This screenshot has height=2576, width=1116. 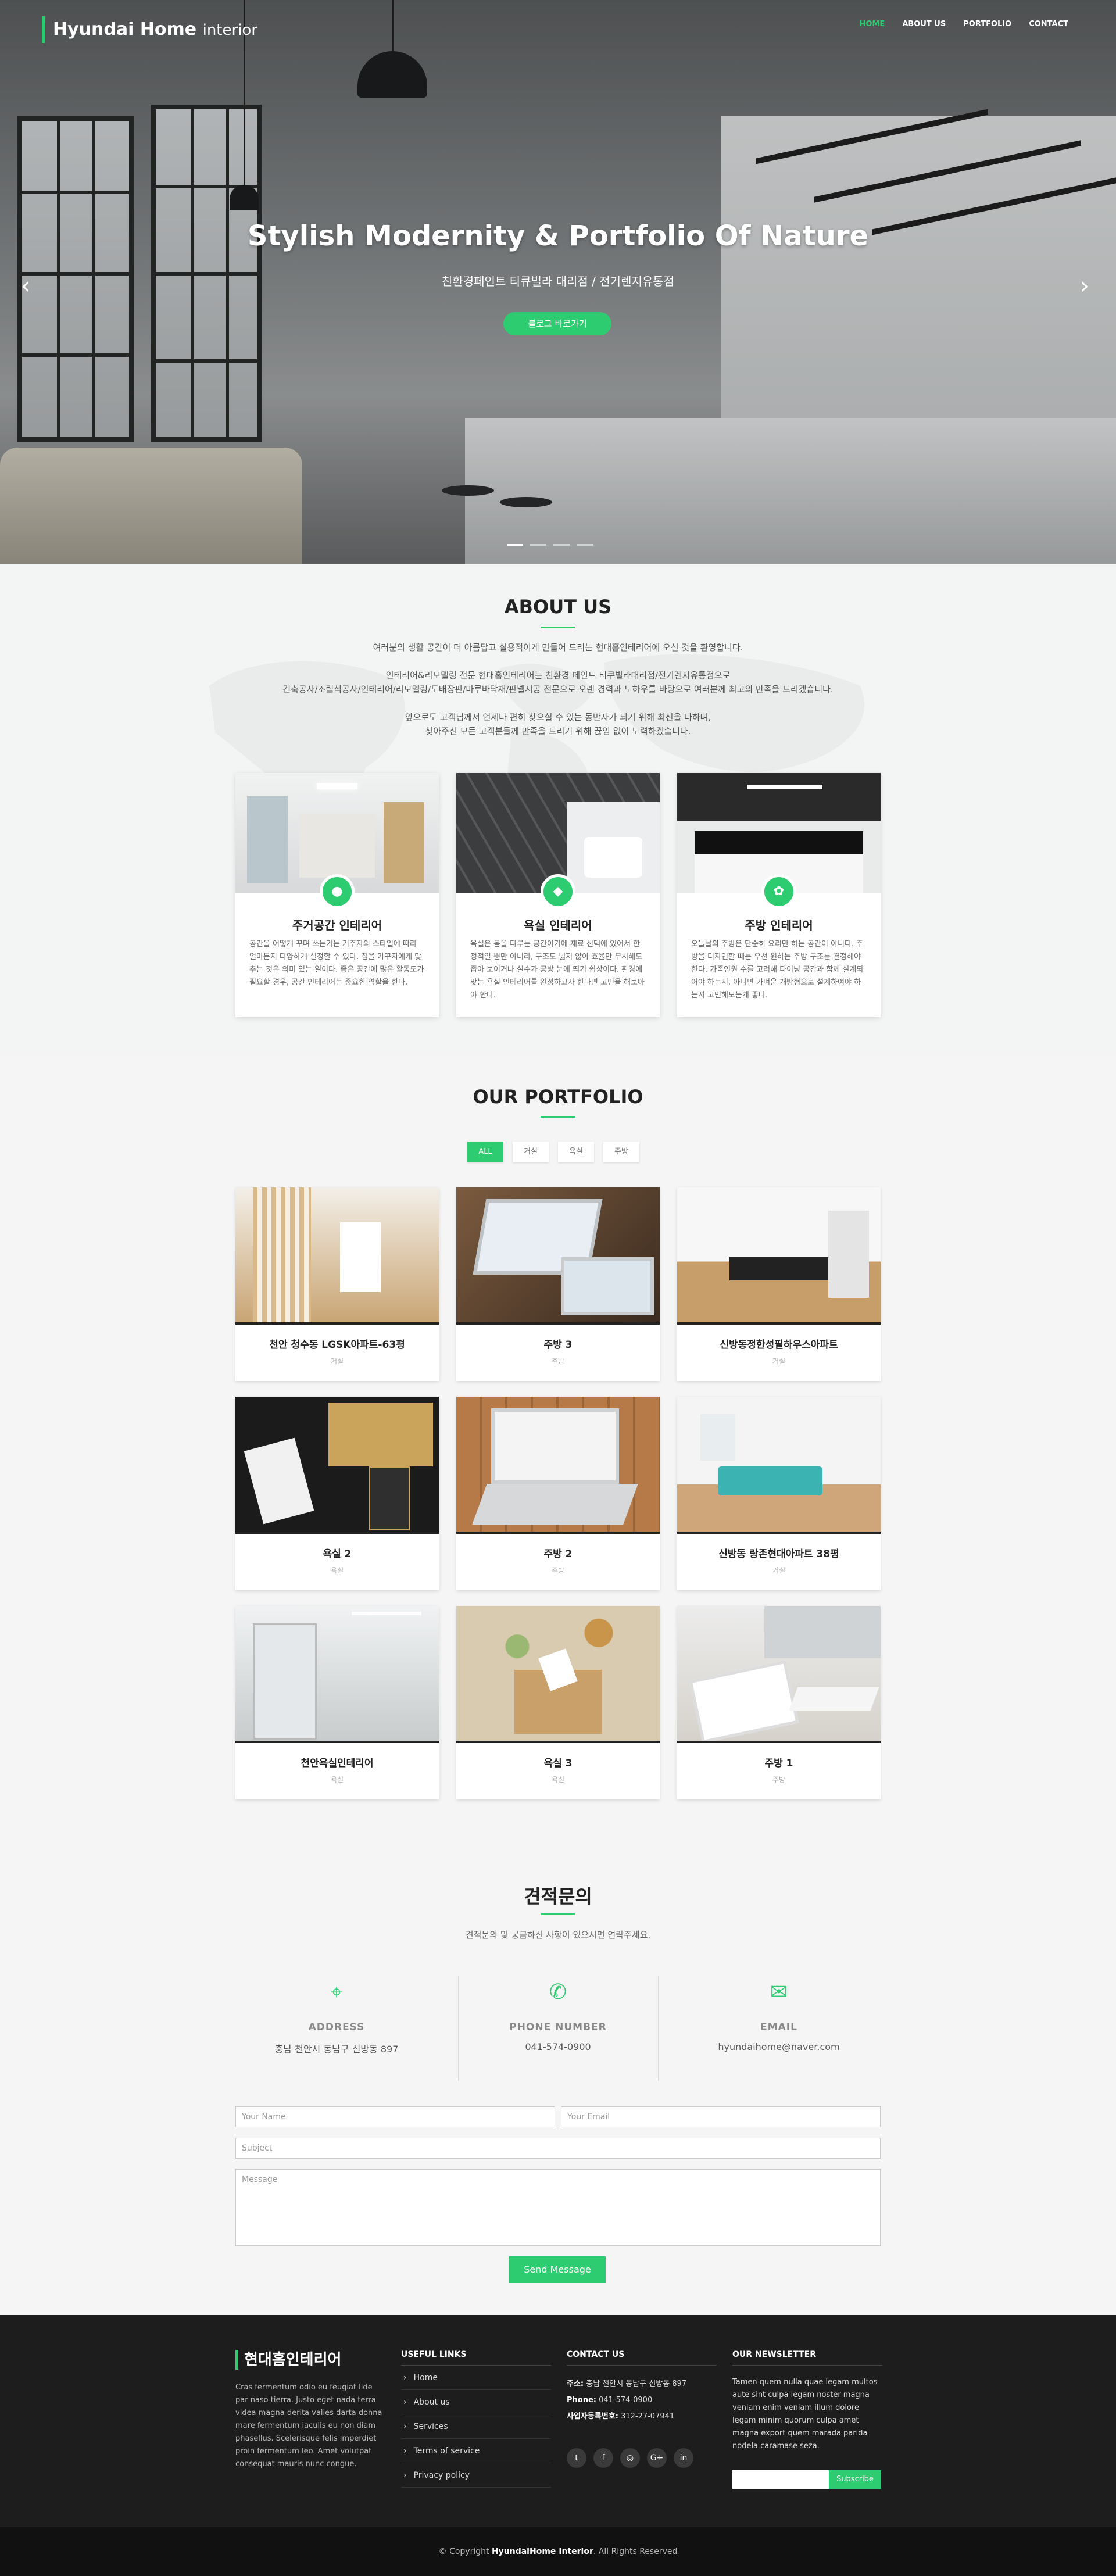 What do you see at coordinates (542, 2552) in the screenshot?
I see `copyright-brand: HyundaiHome Interior` at bounding box center [542, 2552].